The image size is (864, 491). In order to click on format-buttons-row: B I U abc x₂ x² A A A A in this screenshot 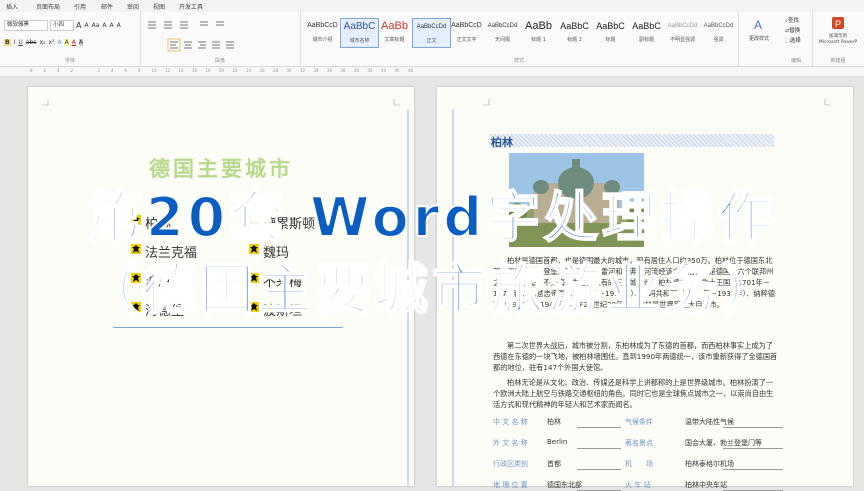, I will do `click(43, 42)`.